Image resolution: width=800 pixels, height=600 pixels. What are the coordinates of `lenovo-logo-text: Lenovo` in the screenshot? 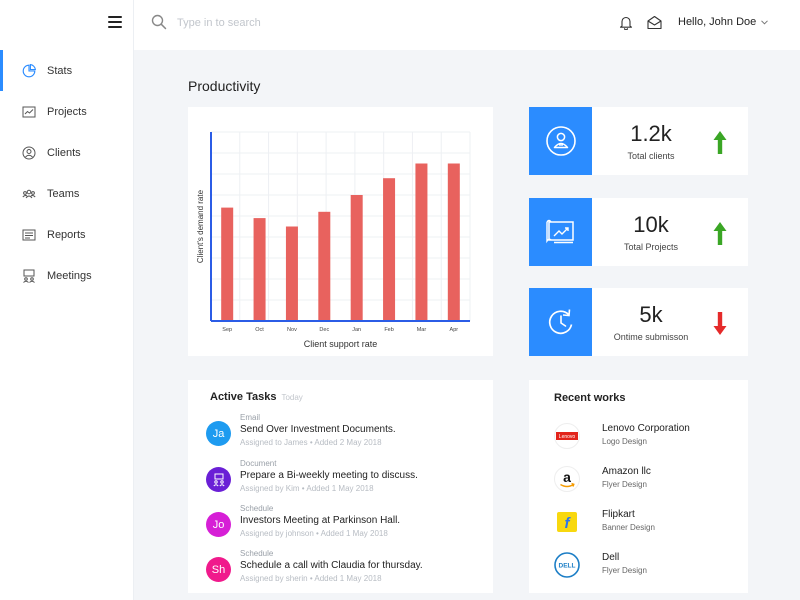 It's located at (567, 437).